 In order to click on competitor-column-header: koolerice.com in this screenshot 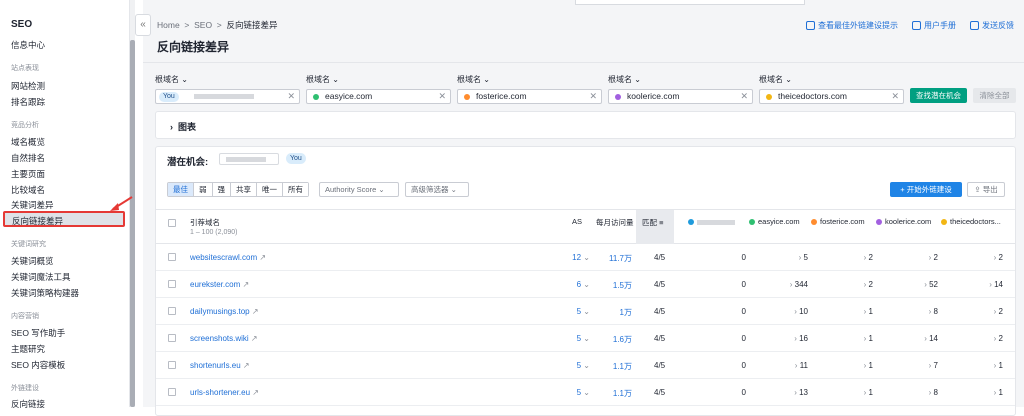, I will do `click(903, 221)`.